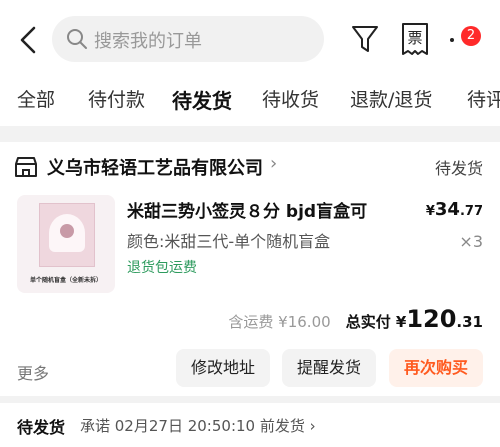 The image size is (500, 447). What do you see at coordinates (67, 235) in the screenshot?
I see `blind-box-image` at bounding box center [67, 235].